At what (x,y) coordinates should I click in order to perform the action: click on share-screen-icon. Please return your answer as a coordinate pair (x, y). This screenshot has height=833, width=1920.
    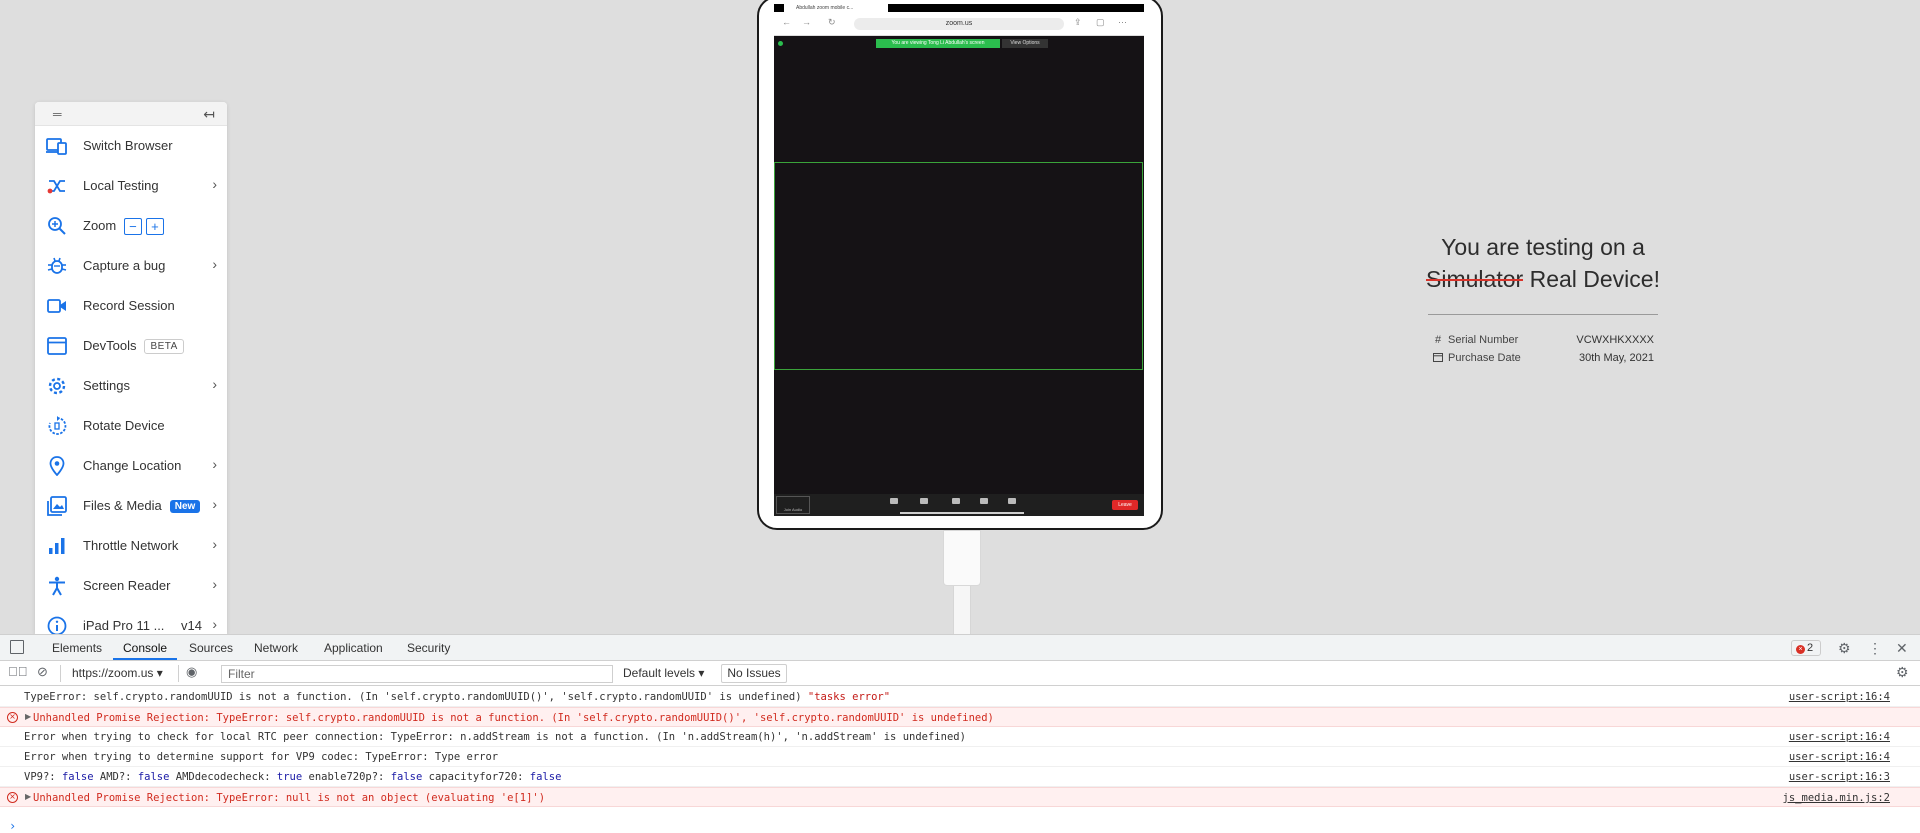
    Looking at the image, I should click on (956, 501).